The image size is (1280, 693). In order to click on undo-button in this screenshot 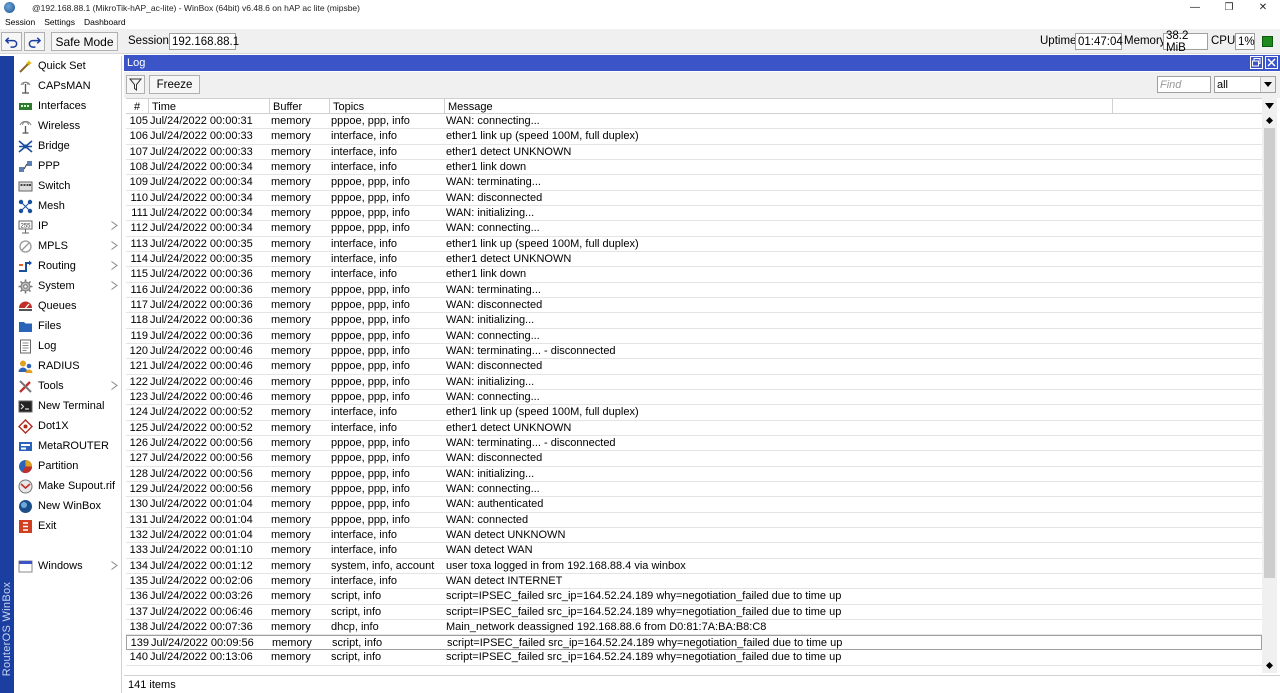, I will do `click(11, 41)`.